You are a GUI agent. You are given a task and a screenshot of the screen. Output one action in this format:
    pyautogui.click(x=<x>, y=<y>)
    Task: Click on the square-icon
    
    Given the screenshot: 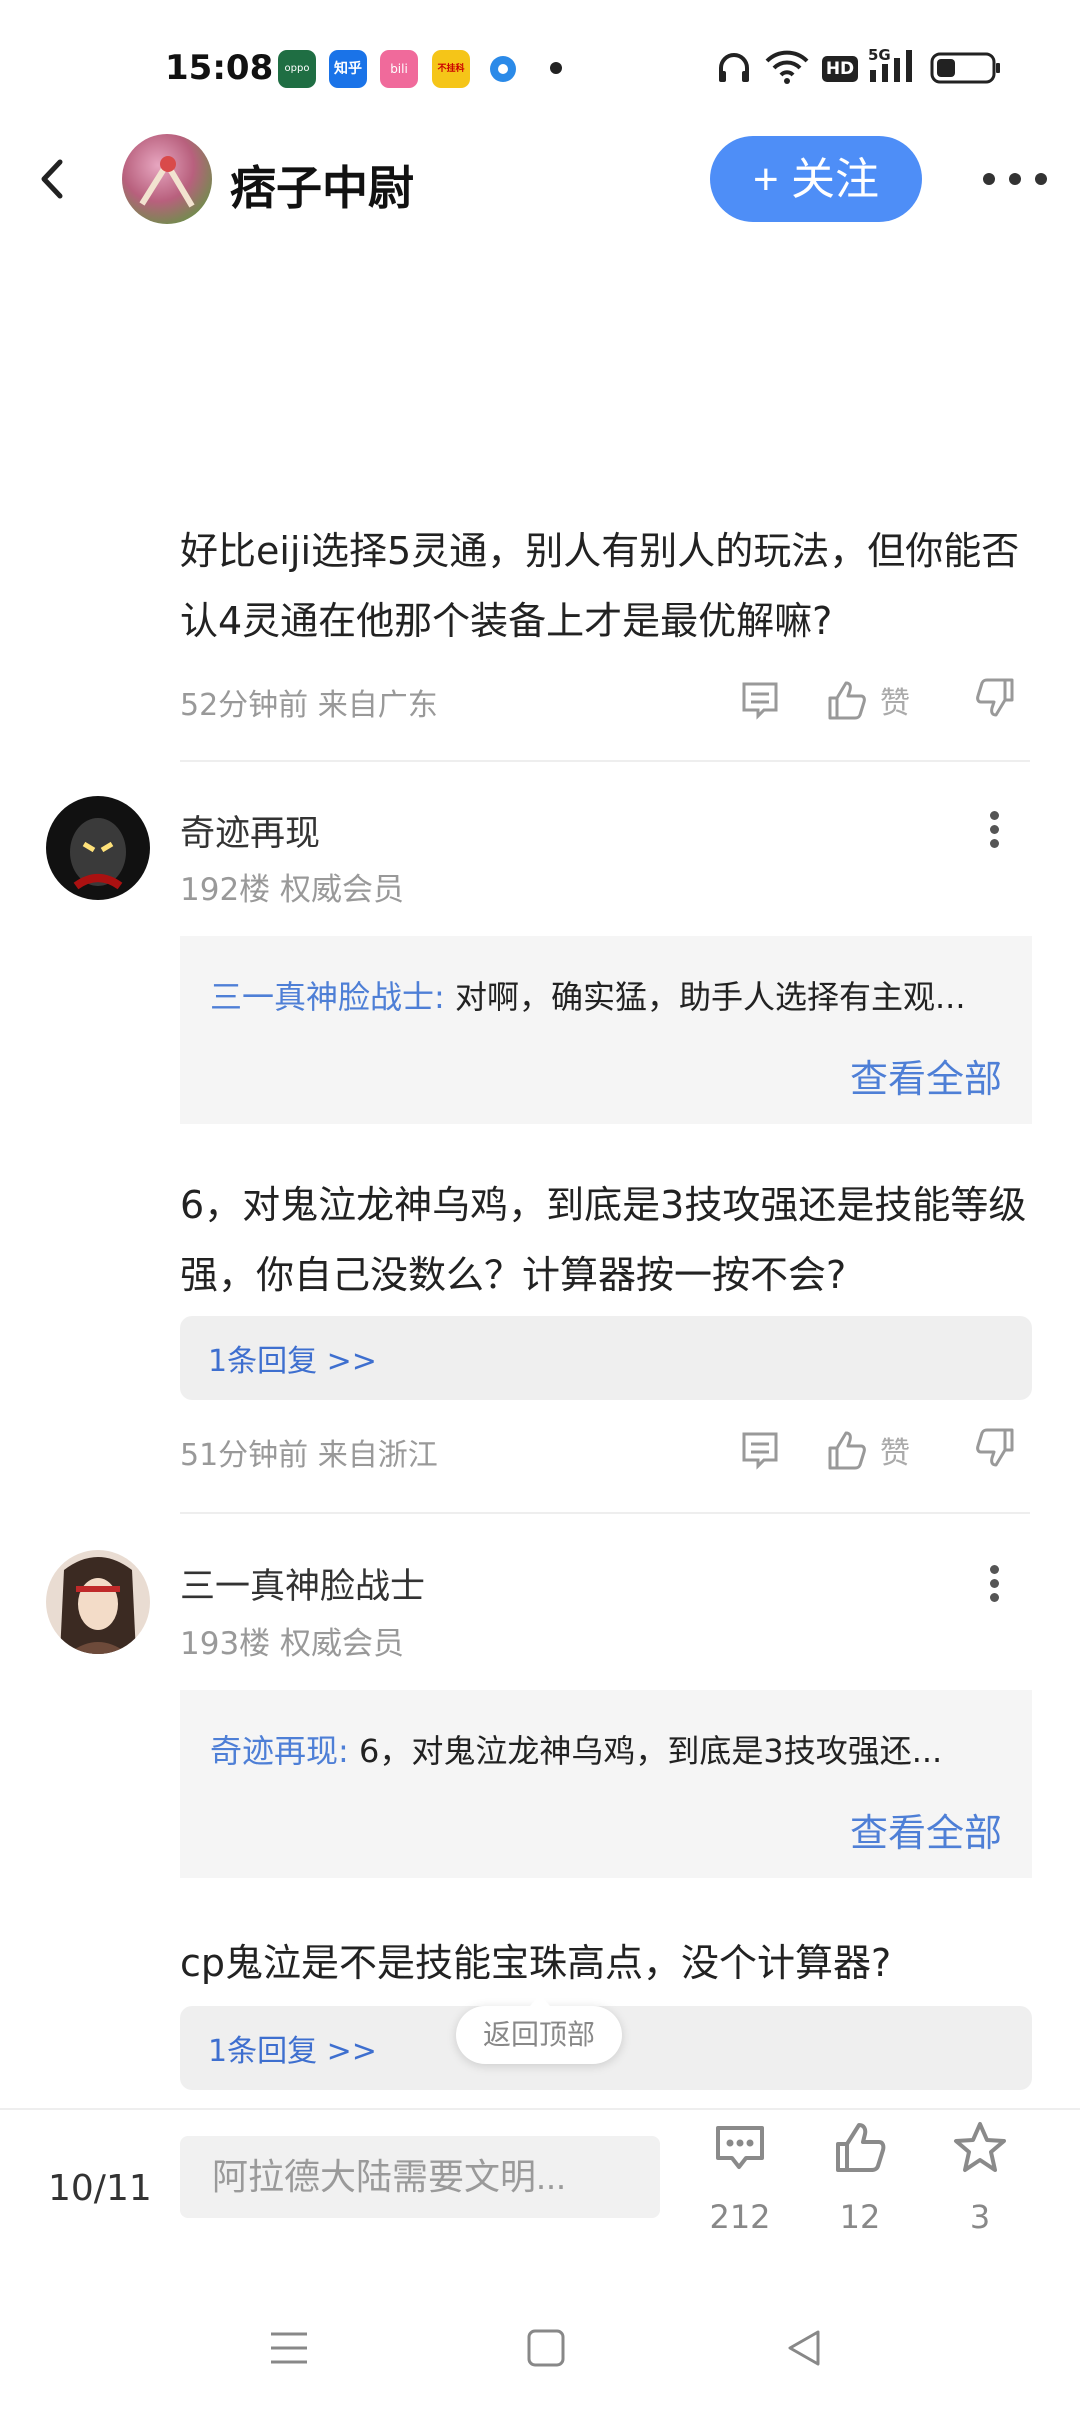 What is the action you would take?
    pyautogui.click(x=546, y=2348)
    